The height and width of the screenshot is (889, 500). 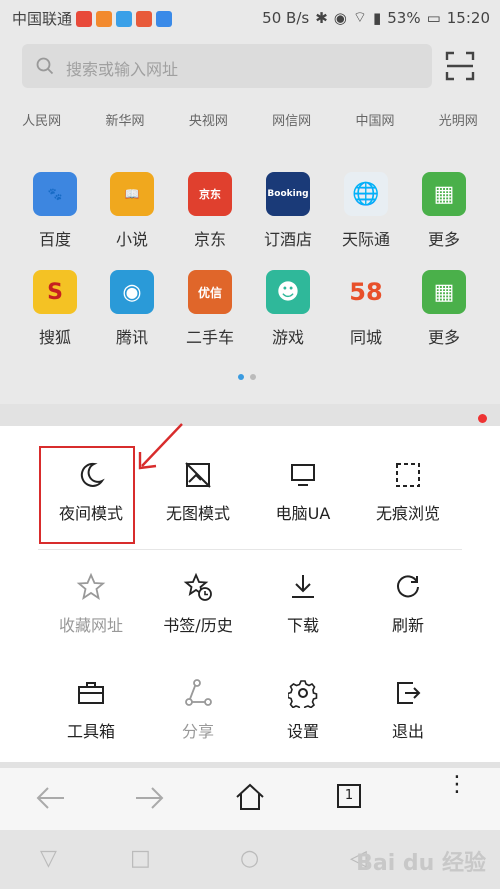 I want to click on search-placeholder: 搜索或输入网址, so click(x=122, y=69).